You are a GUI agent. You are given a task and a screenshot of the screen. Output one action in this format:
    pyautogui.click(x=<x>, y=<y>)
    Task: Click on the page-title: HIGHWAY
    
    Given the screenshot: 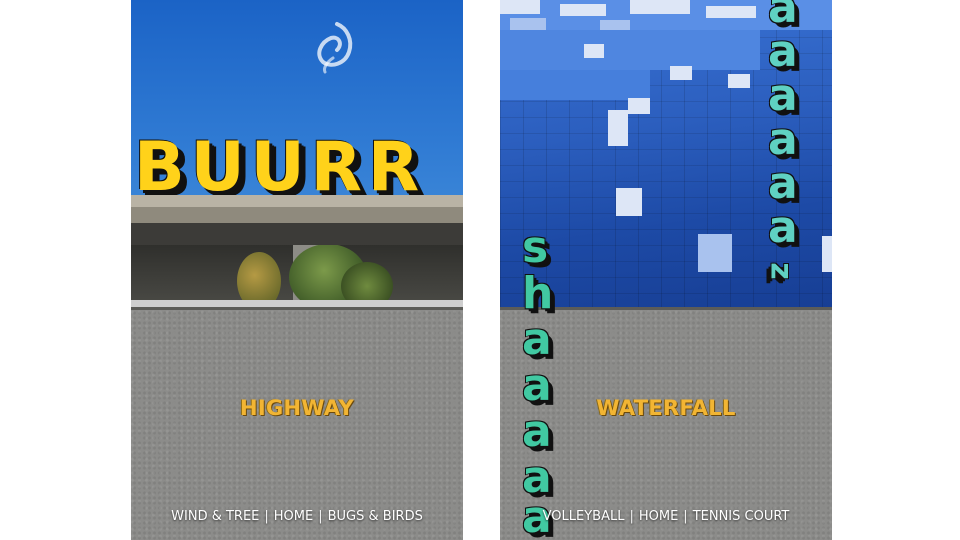 What is the action you would take?
    pyautogui.click(x=297, y=408)
    